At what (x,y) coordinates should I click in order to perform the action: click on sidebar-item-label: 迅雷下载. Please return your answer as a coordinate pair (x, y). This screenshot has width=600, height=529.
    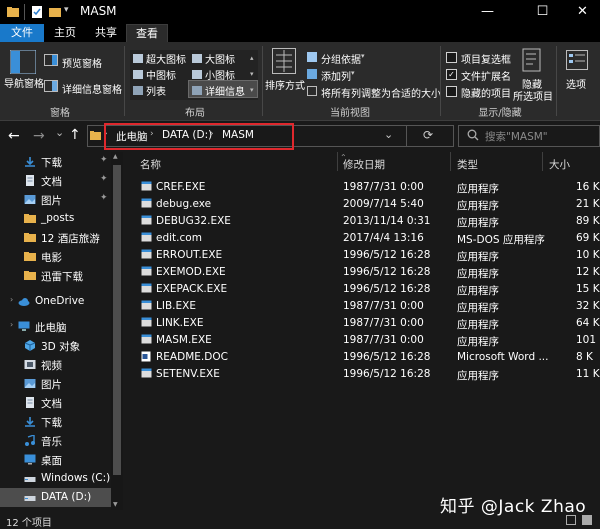
    Looking at the image, I should click on (62, 277).